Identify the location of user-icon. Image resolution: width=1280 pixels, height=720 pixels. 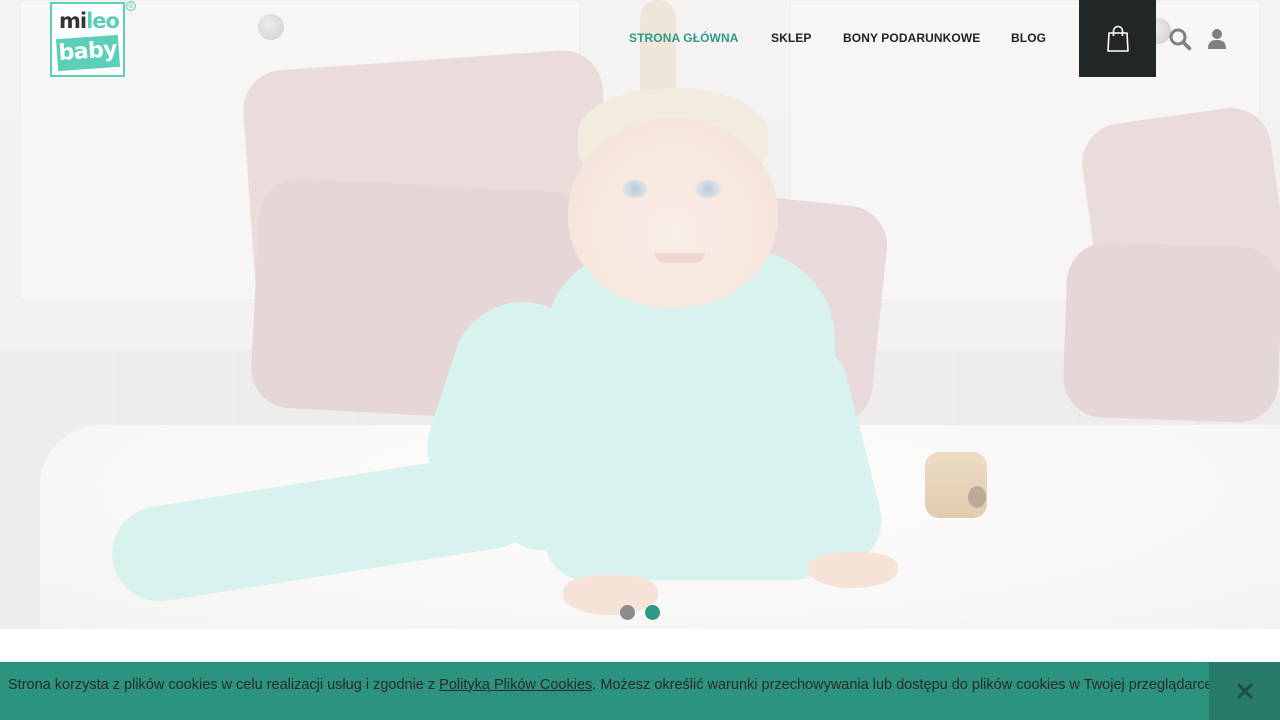
(1217, 39).